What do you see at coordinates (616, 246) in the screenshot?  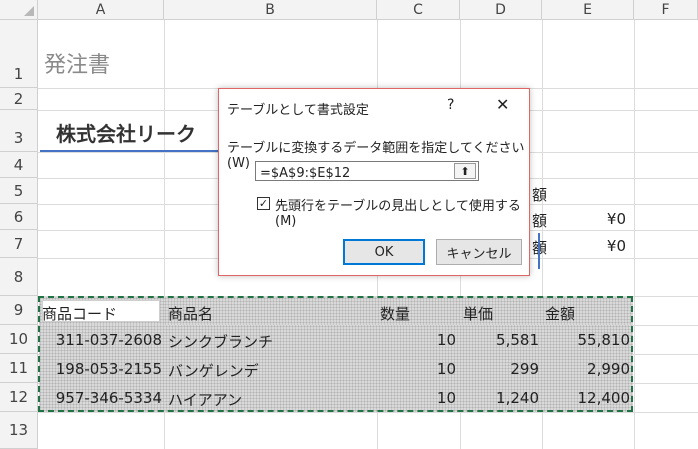 I see `amount-e7: ¥0` at bounding box center [616, 246].